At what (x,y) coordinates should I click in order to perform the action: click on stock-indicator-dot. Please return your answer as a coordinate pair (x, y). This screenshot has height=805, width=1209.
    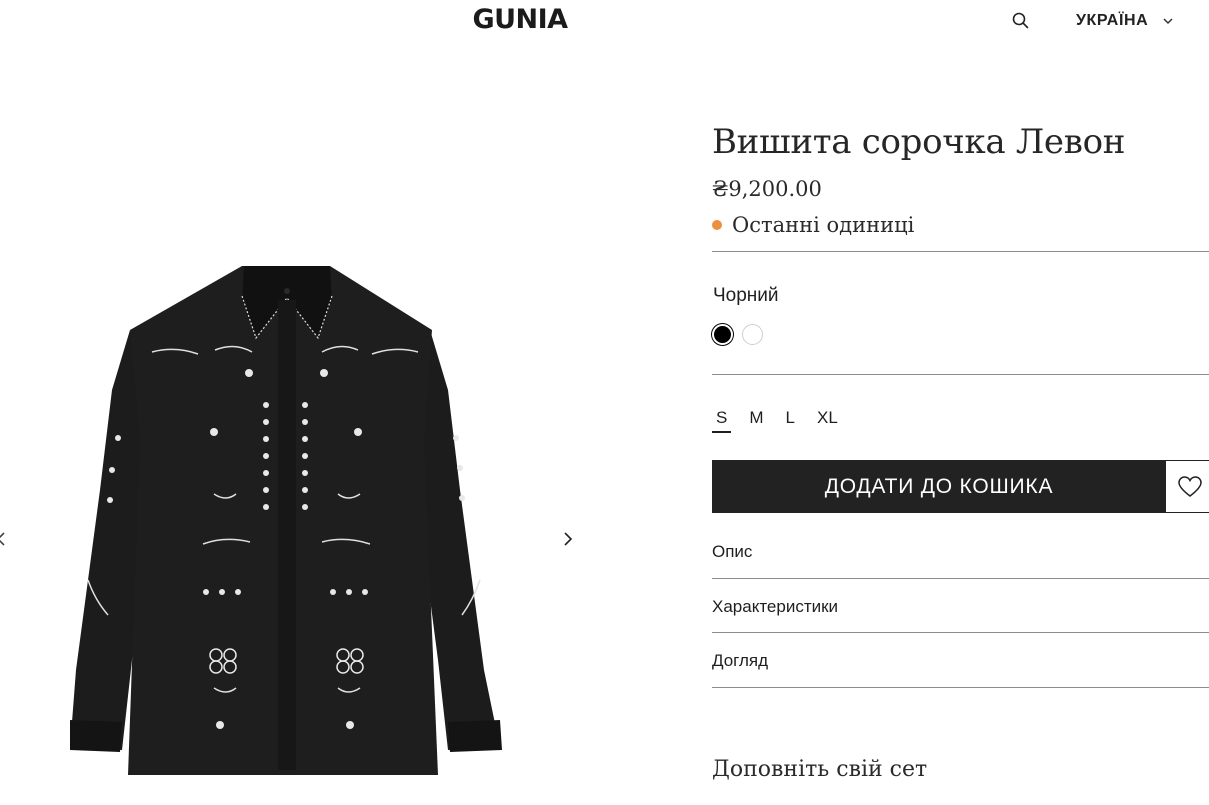
    Looking at the image, I should click on (717, 225).